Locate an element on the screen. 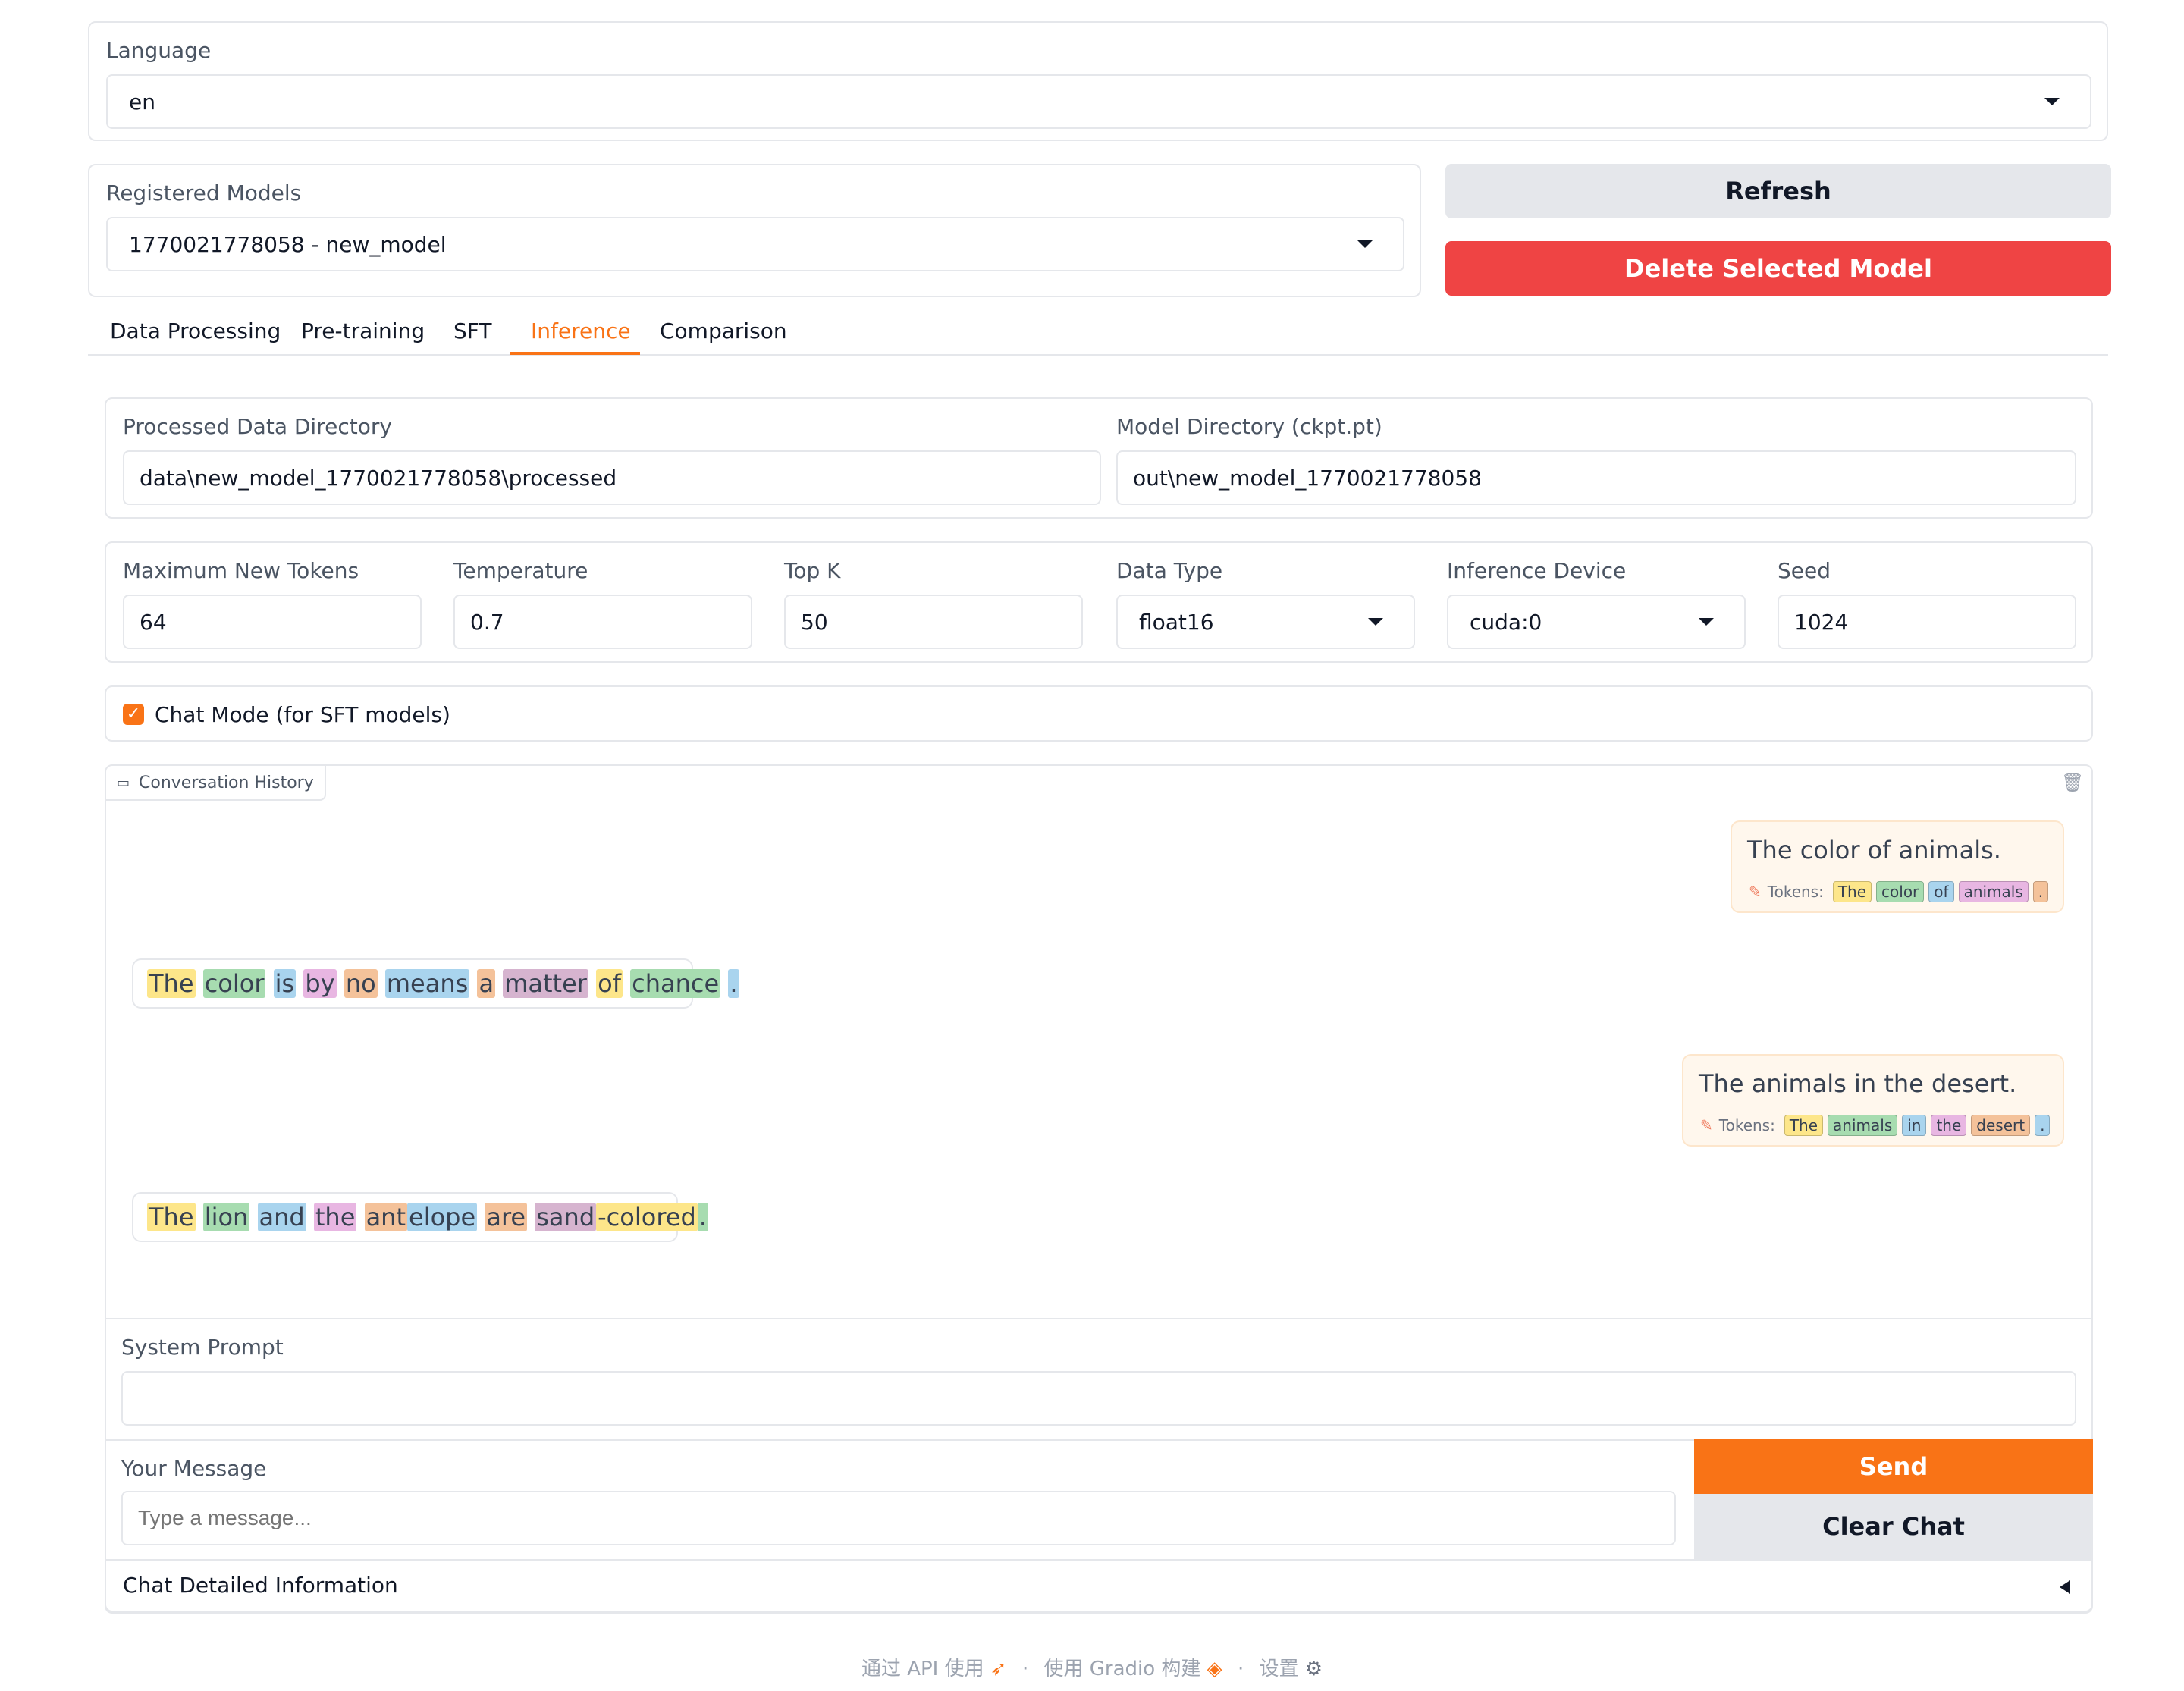 The width and height of the screenshot is (2184, 1691). top-k-value: 50 is located at coordinates (814, 622).